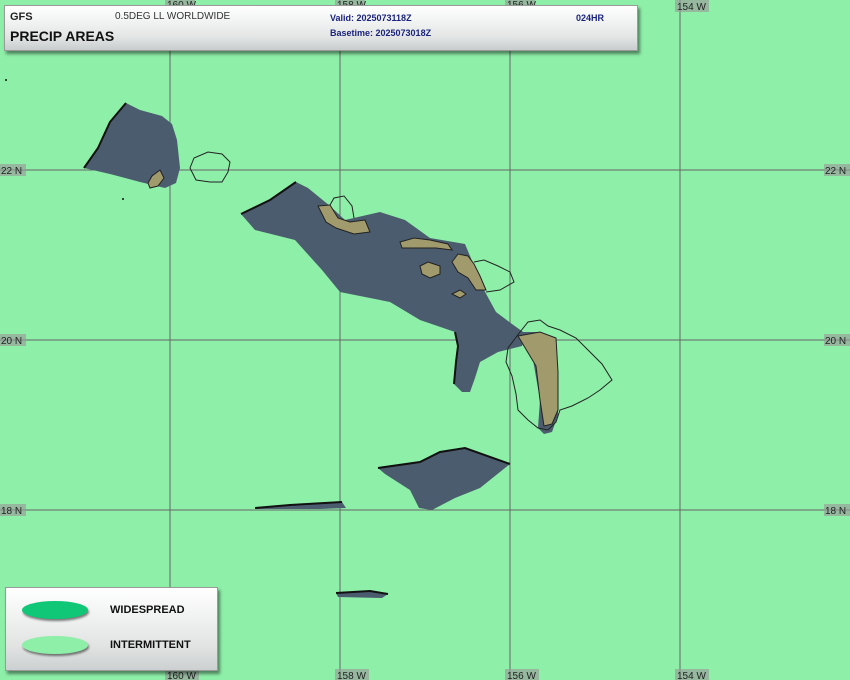 The image size is (850, 680). I want to click on lat-label-20n-right: 20 N, so click(835, 341).